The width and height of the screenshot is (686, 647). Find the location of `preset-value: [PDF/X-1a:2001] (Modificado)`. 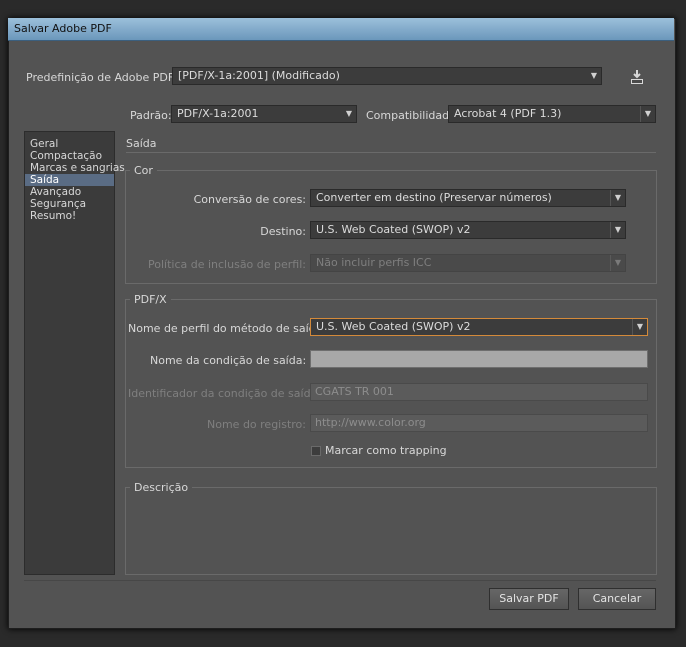

preset-value: [PDF/X-1a:2001] (Modificado) is located at coordinates (259, 75).